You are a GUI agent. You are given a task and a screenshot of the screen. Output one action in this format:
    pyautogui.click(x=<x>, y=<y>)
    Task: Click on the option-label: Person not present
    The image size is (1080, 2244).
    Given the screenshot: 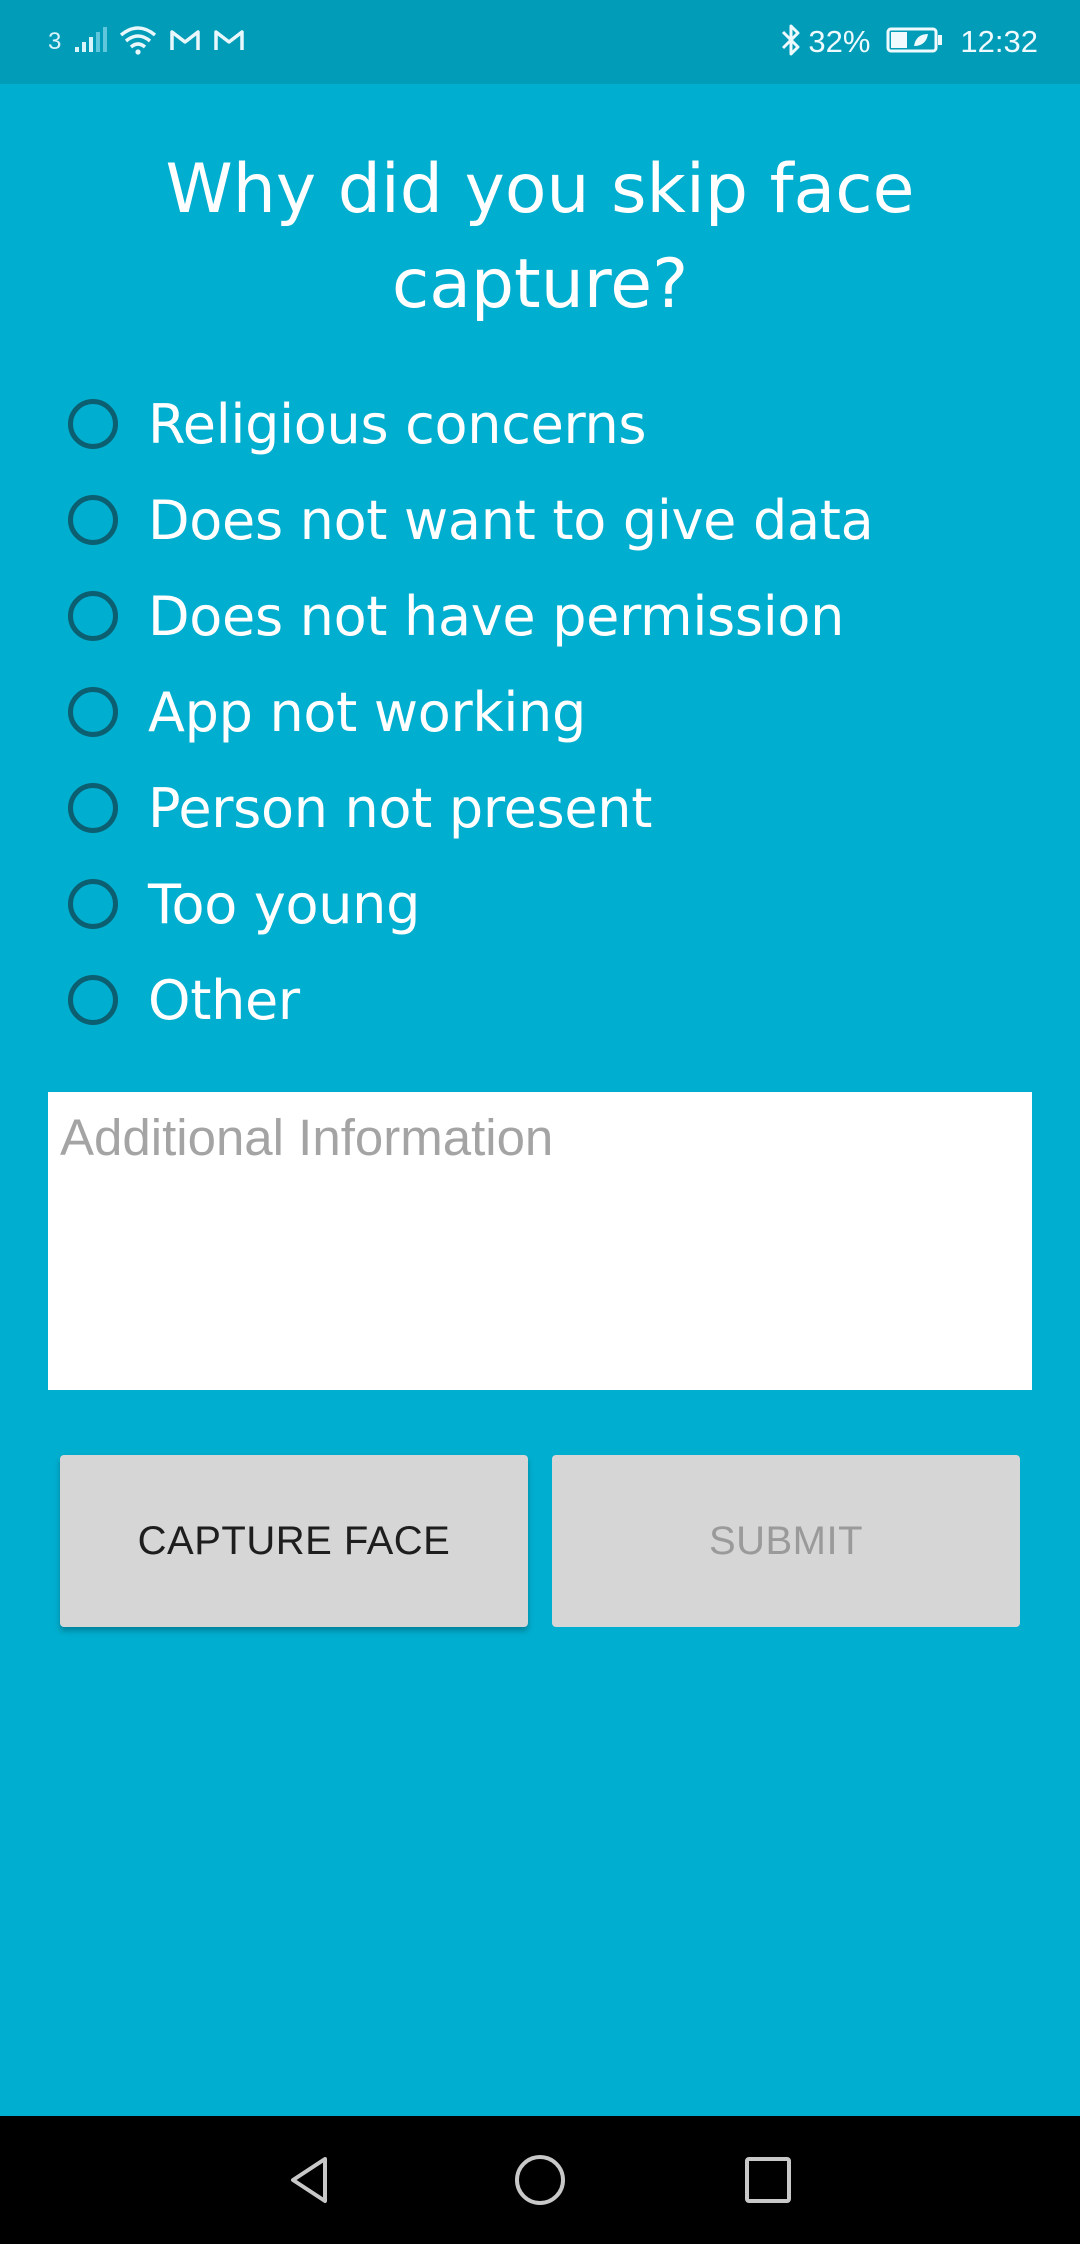 What is the action you would take?
    pyautogui.click(x=400, y=808)
    